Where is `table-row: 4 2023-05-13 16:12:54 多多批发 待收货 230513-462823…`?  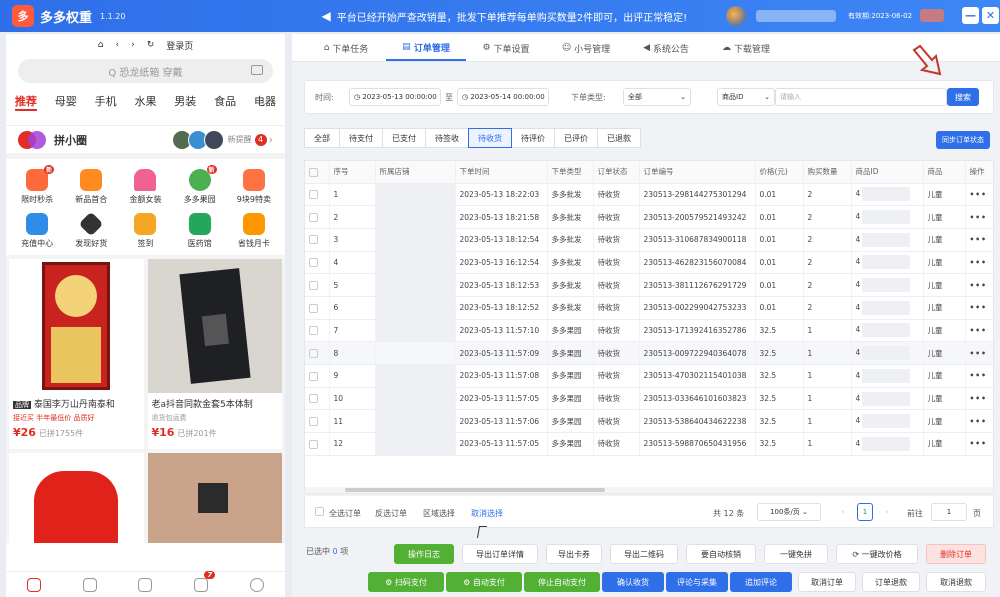 table-row: 4 2023-05-13 16:12:54 多多批发 待收货 230513-462823… is located at coordinates (649, 263).